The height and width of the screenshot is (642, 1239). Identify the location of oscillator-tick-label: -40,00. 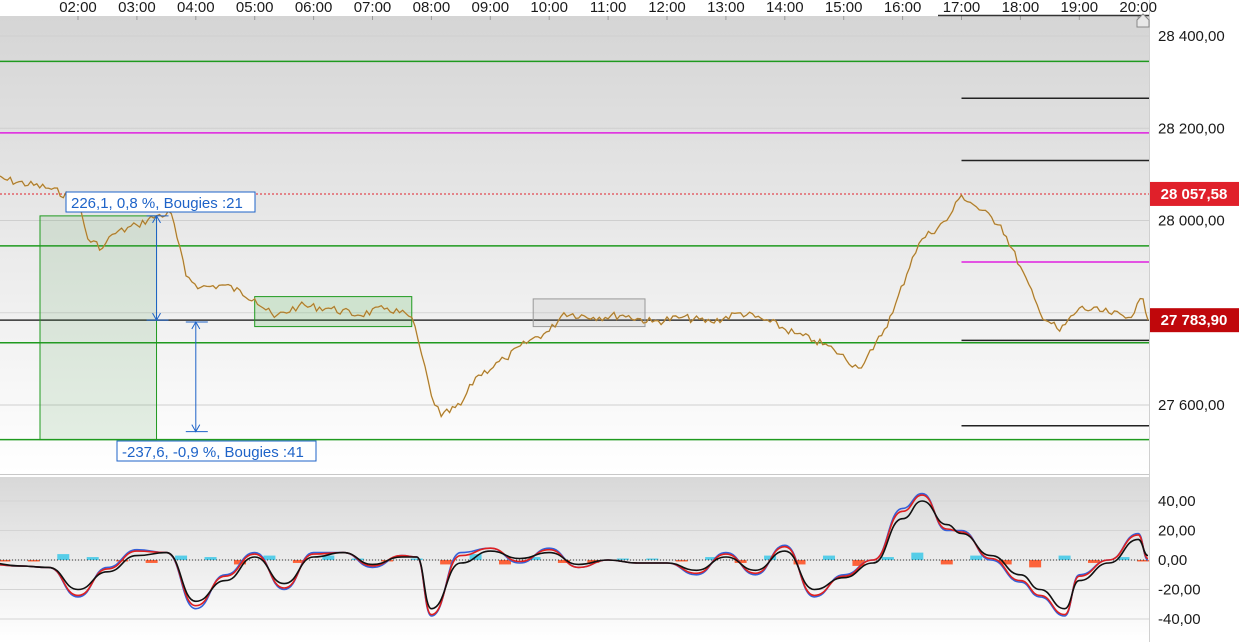
(1179, 619).